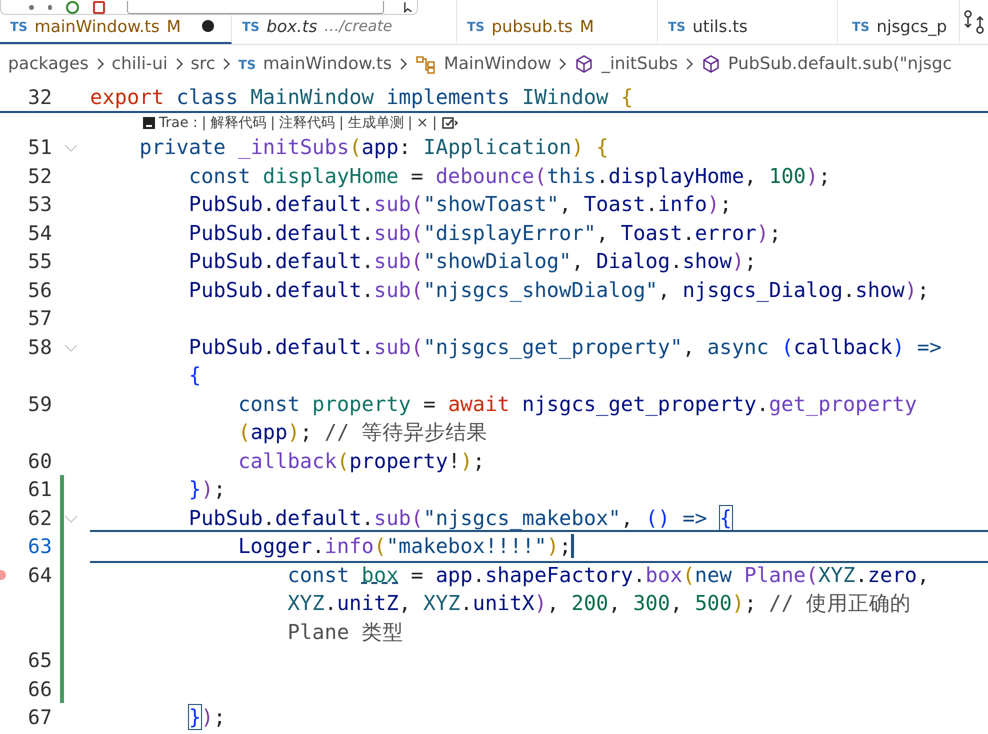 The width and height of the screenshot is (988, 734). Describe the element at coordinates (498, 64) in the screenshot. I see `breadcrumb-item: MainWindow` at that location.